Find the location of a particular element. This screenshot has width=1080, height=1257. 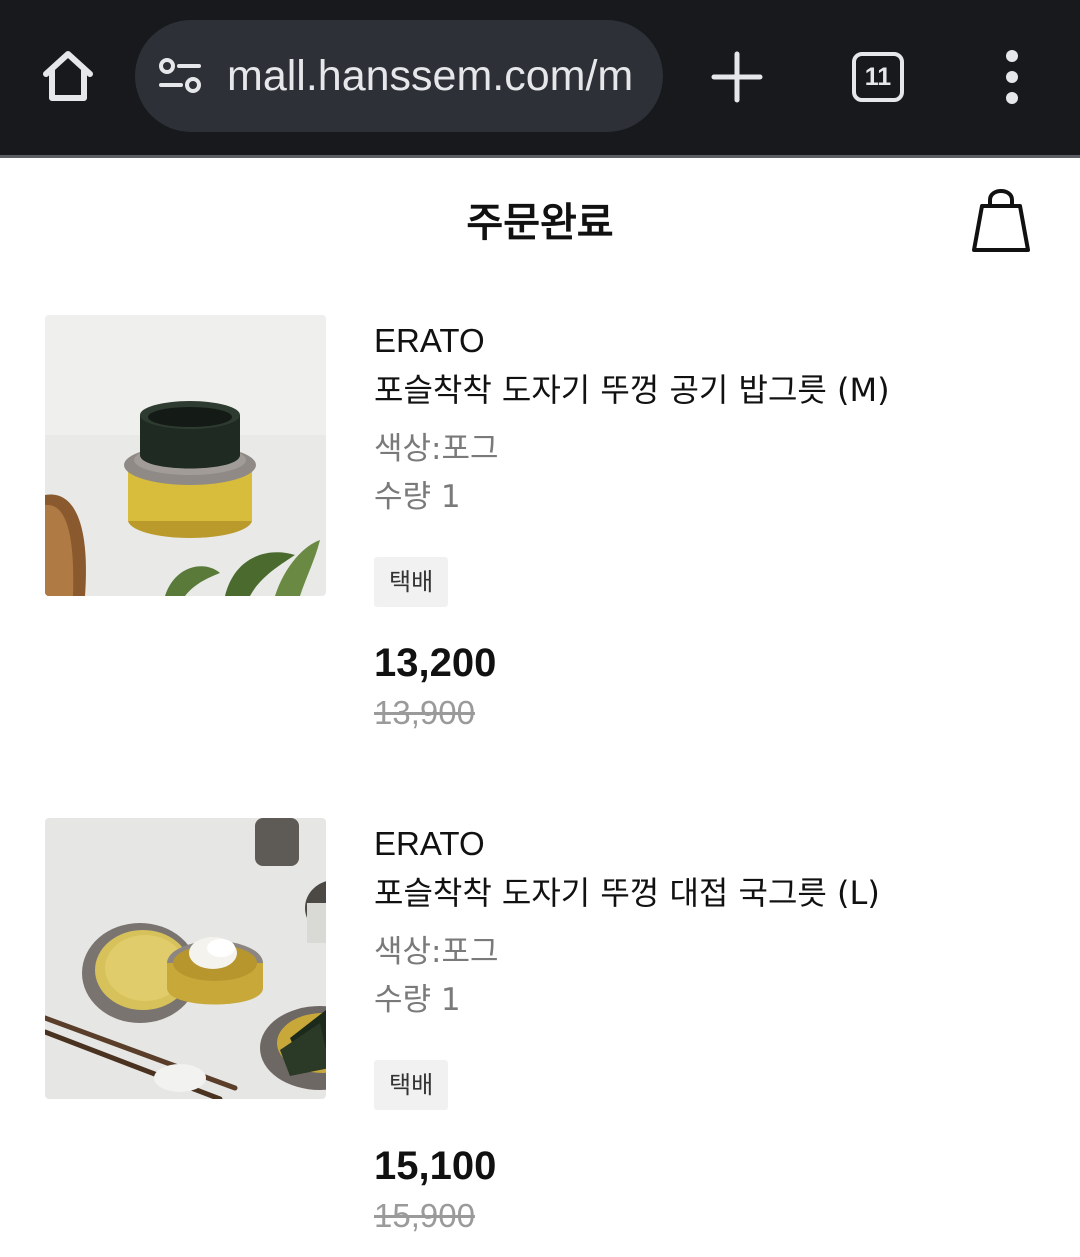

product-name: 포슬착착 도자기 뚜껑 대접 국그릇 (L) is located at coordinates (627, 893).